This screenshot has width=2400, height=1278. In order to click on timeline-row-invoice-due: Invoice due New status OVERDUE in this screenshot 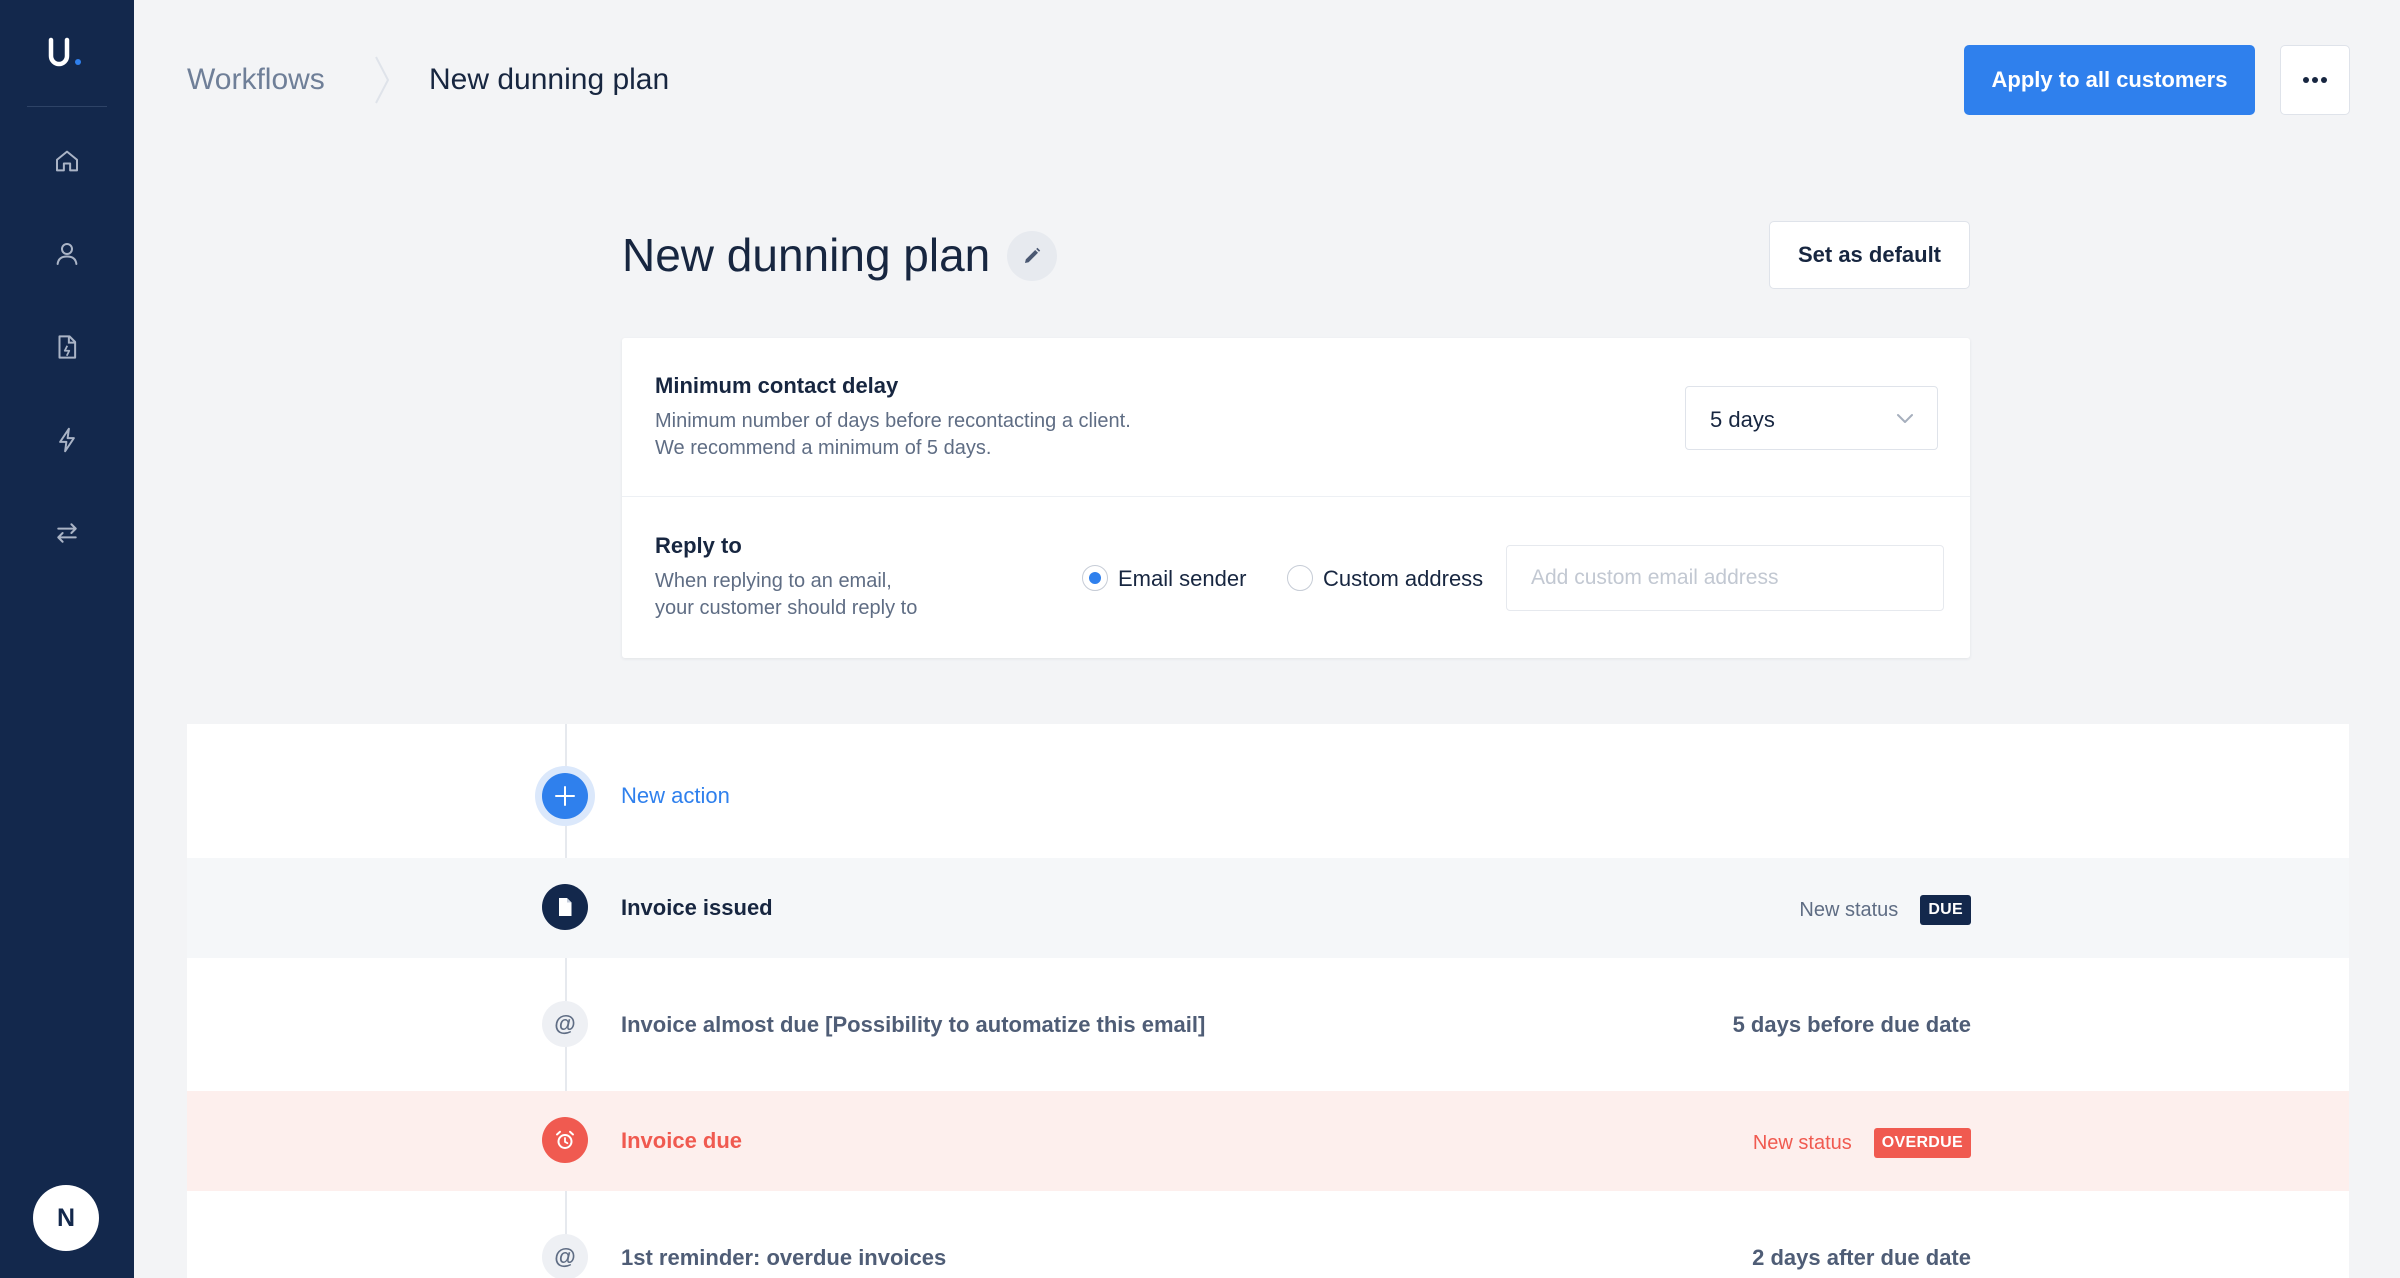, I will do `click(1268, 1141)`.